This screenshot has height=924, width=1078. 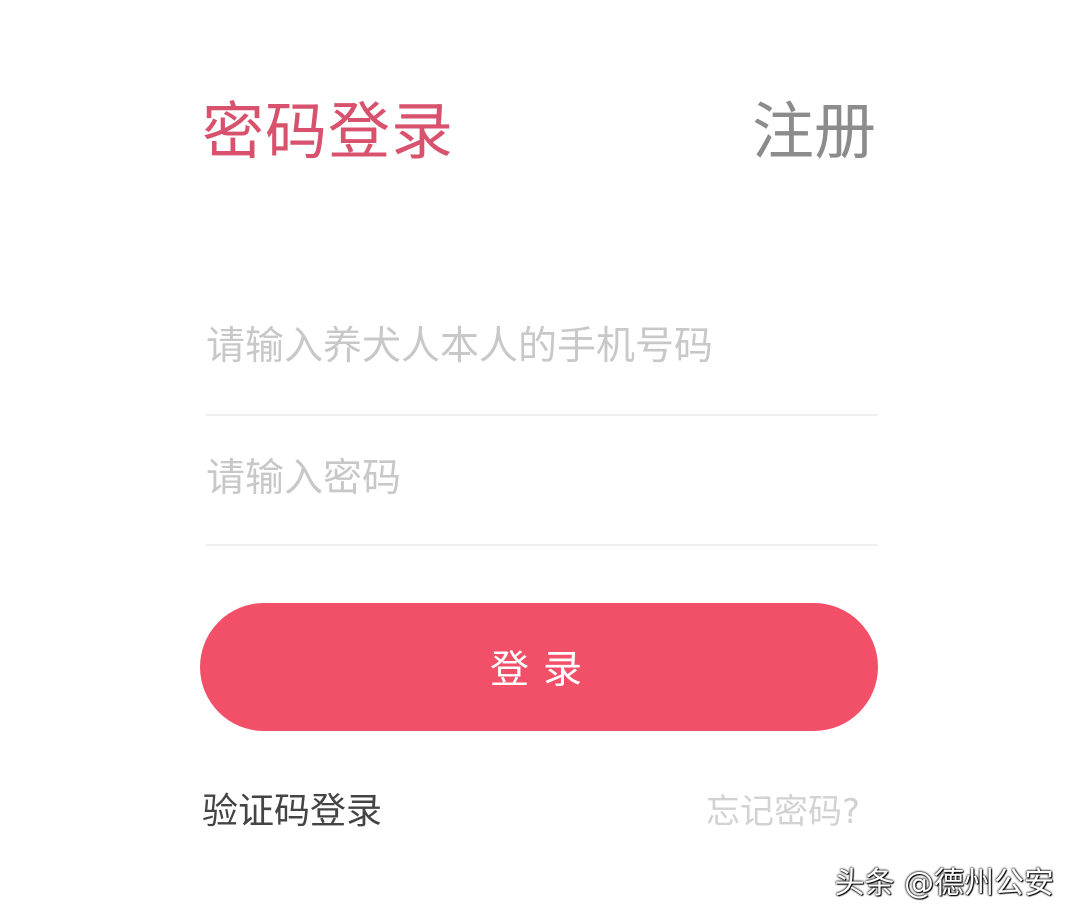 I want to click on login-button: 登录, so click(x=539, y=667).